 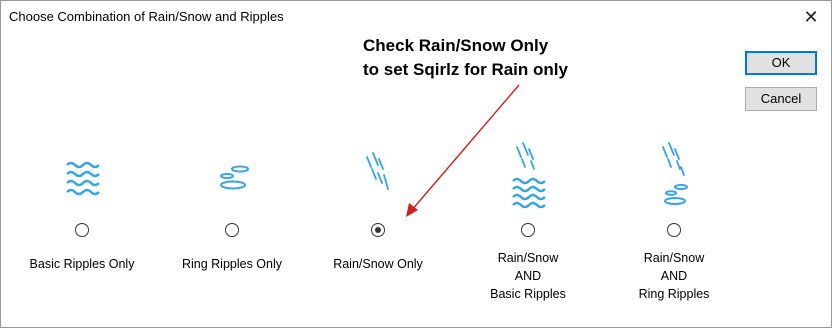 I want to click on rain-snow-label: Rain/Snow Only, so click(x=378, y=264).